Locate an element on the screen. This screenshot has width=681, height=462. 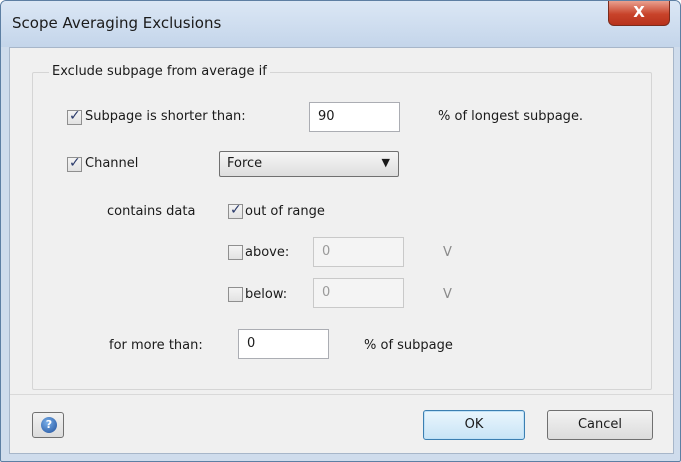
help-icon: ? is located at coordinates (49, 425).